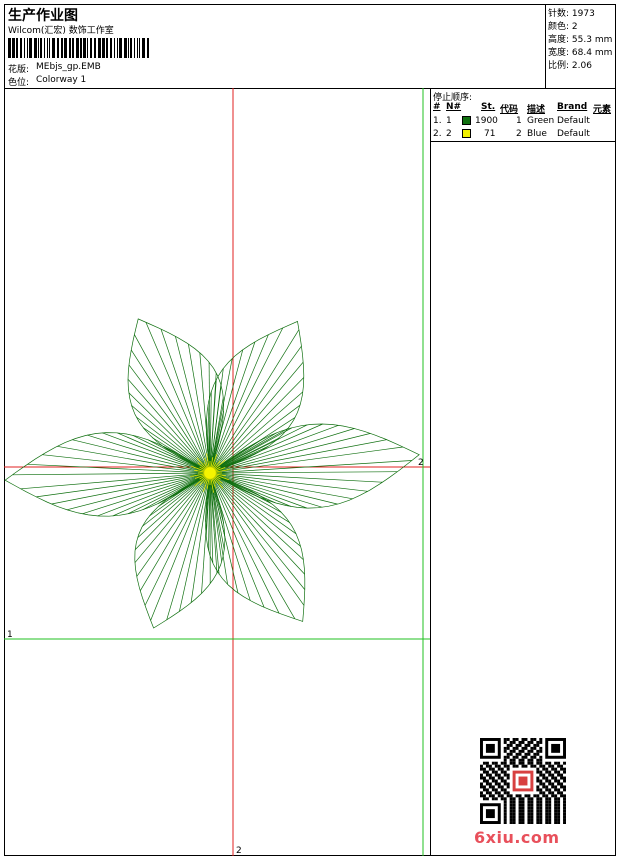 Image resolution: width=620 pixels, height=860 pixels. Describe the element at coordinates (68, 67) in the screenshot. I see `design-name: MEbjs_gp.EMB` at that location.